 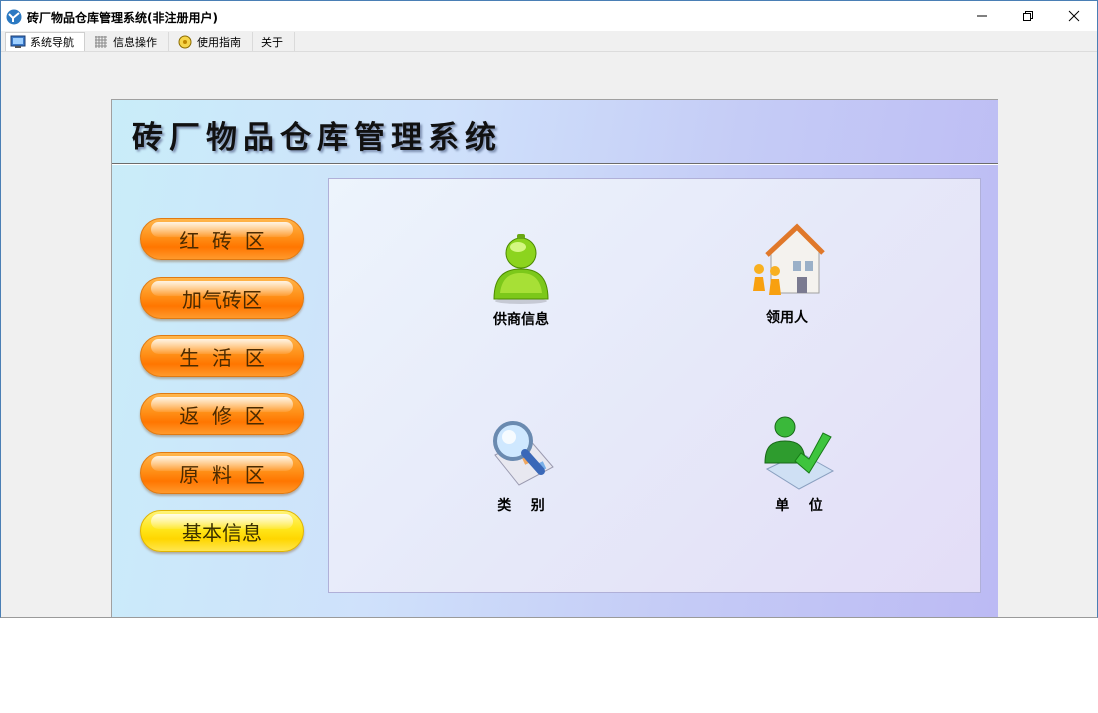 What do you see at coordinates (523, 453) in the screenshot?
I see `category-magnifier-icon` at bounding box center [523, 453].